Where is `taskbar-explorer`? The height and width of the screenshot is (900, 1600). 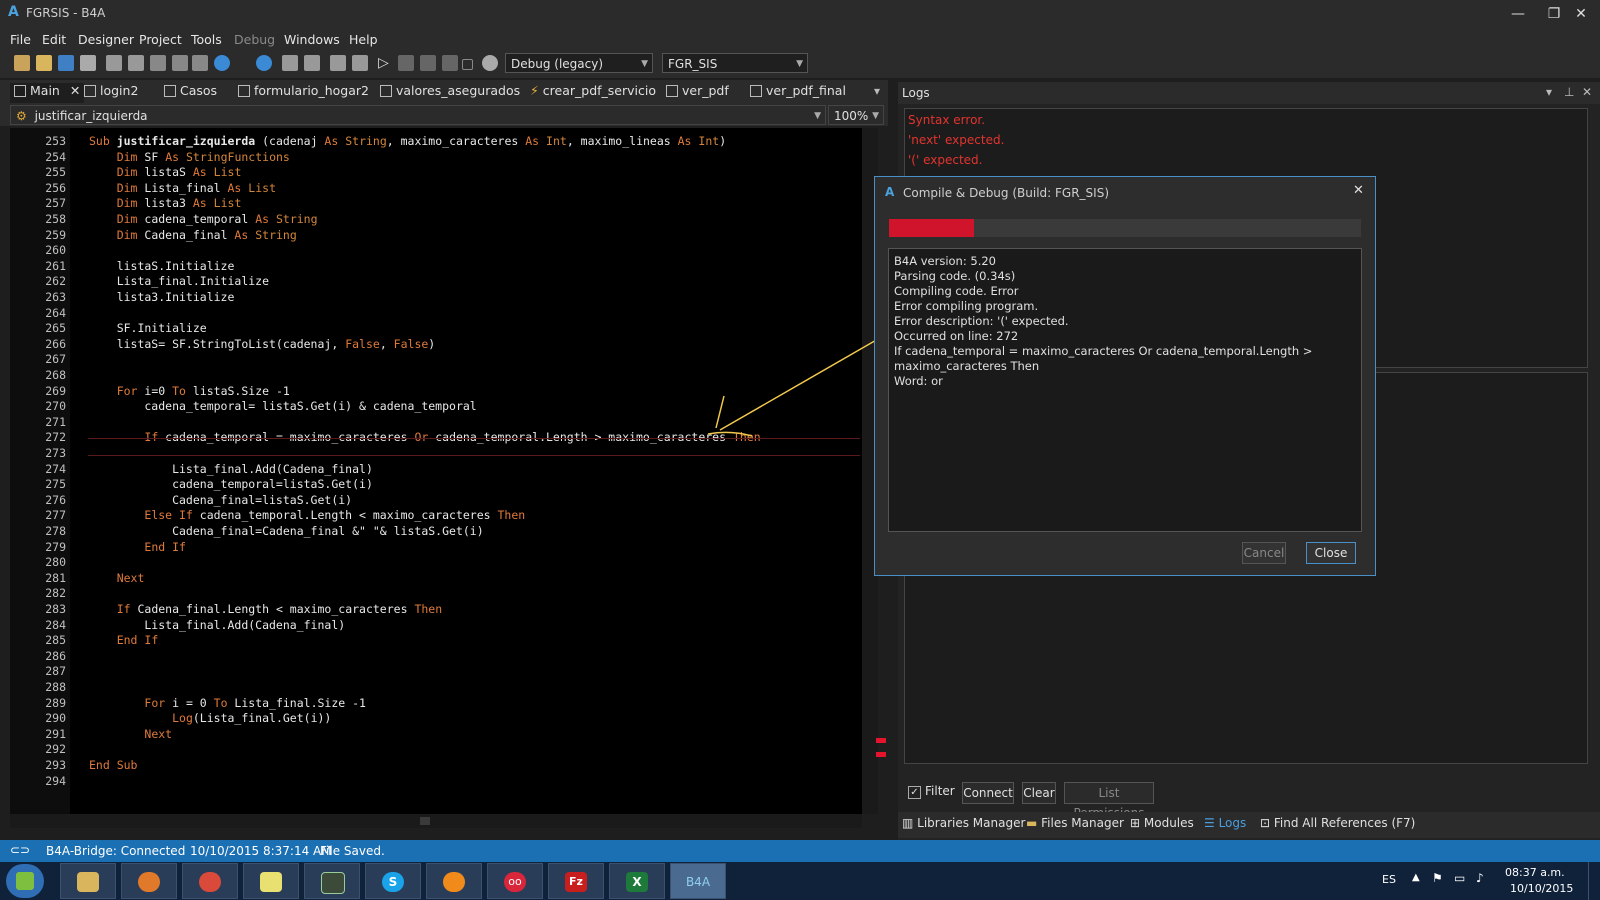
taskbar-explorer is located at coordinates (88, 881).